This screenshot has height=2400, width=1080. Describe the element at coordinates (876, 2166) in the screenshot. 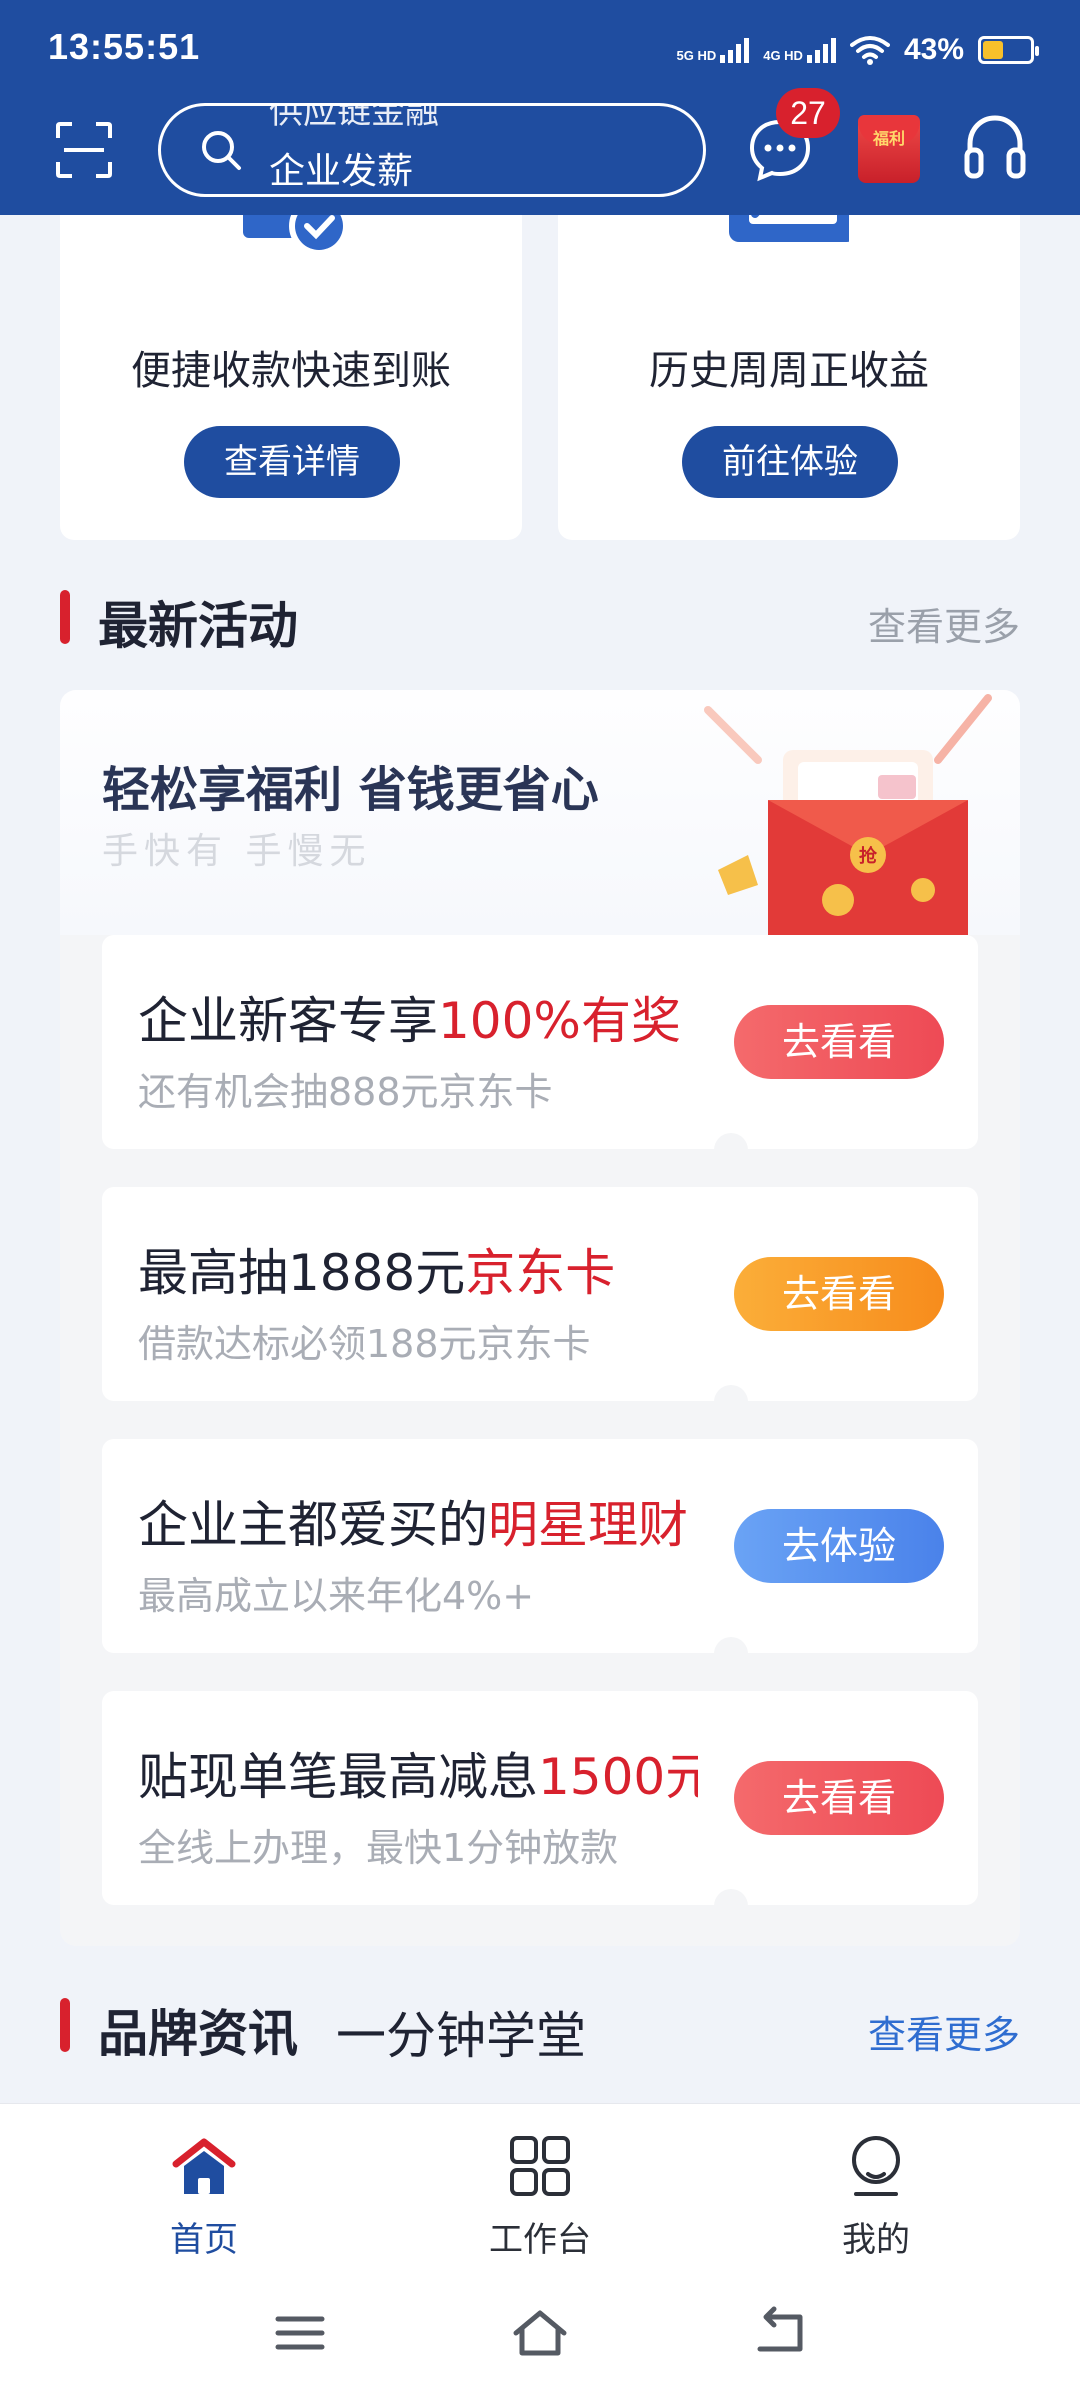

I see `profile-icon` at that location.